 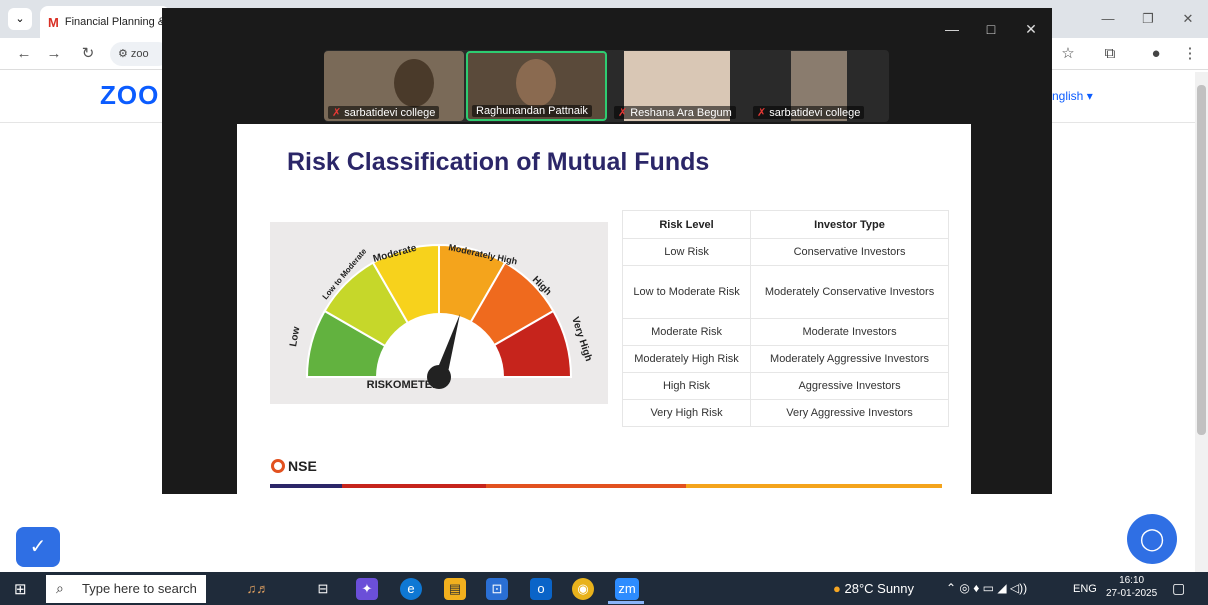 I want to click on weather-widget: ● 28°C Sunny, so click(x=873, y=588).